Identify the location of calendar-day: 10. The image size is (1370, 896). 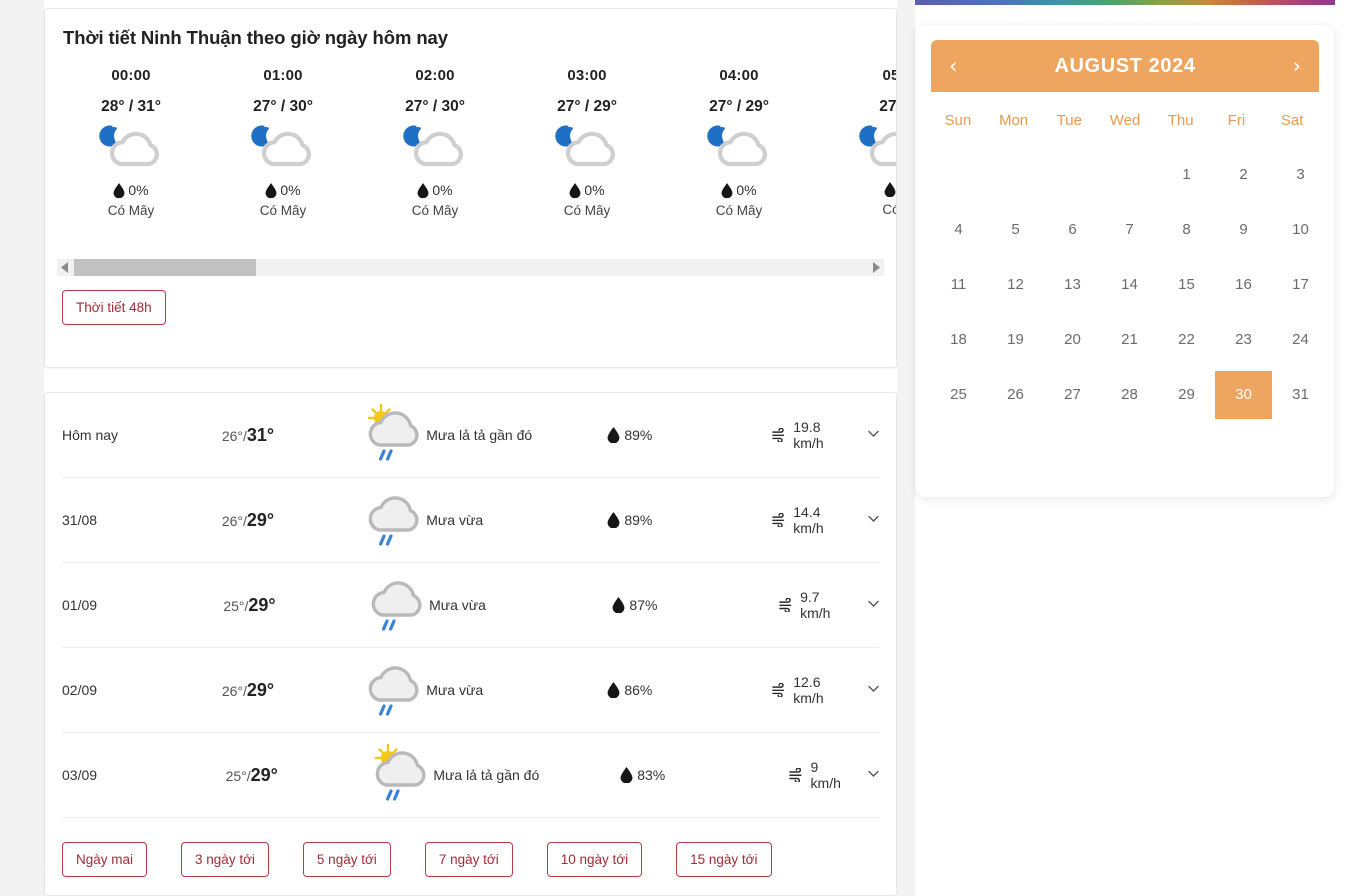
(1300, 230).